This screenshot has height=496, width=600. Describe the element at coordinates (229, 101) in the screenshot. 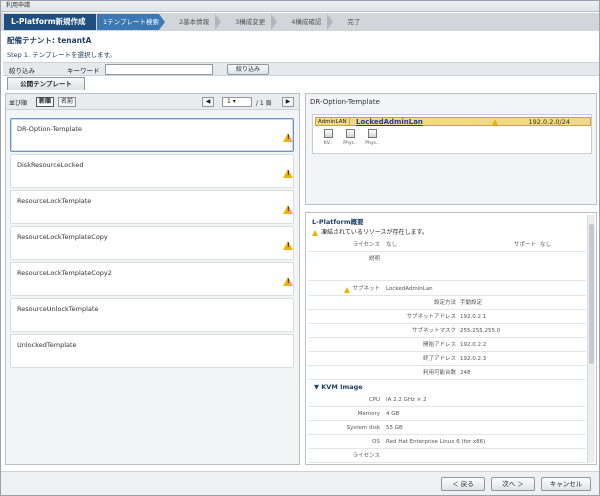

I see `page-current: 1` at that location.